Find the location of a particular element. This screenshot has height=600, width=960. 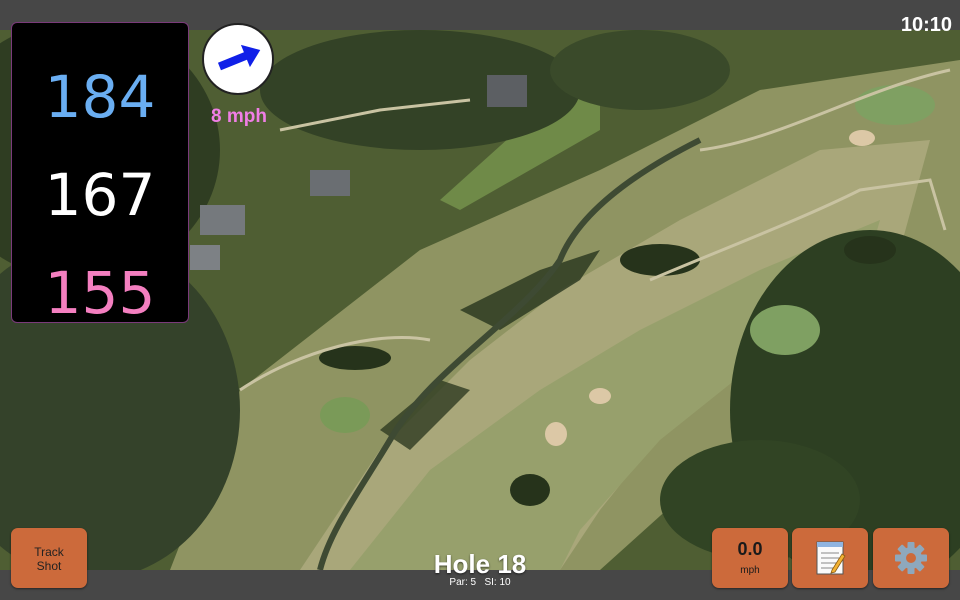

wind-speed: 8 mph is located at coordinates (239, 116).